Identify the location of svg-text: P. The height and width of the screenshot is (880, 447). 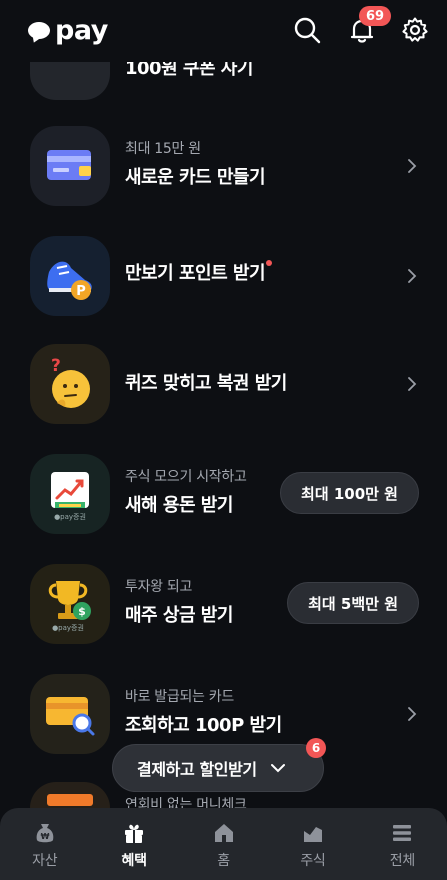
(81, 291).